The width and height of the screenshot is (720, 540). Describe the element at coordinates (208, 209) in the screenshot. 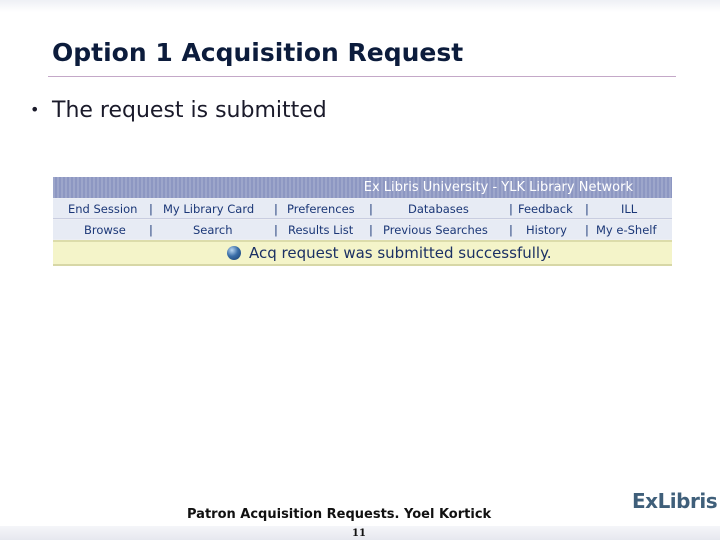

I see `nav-my-library-card: My Library Card` at that location.